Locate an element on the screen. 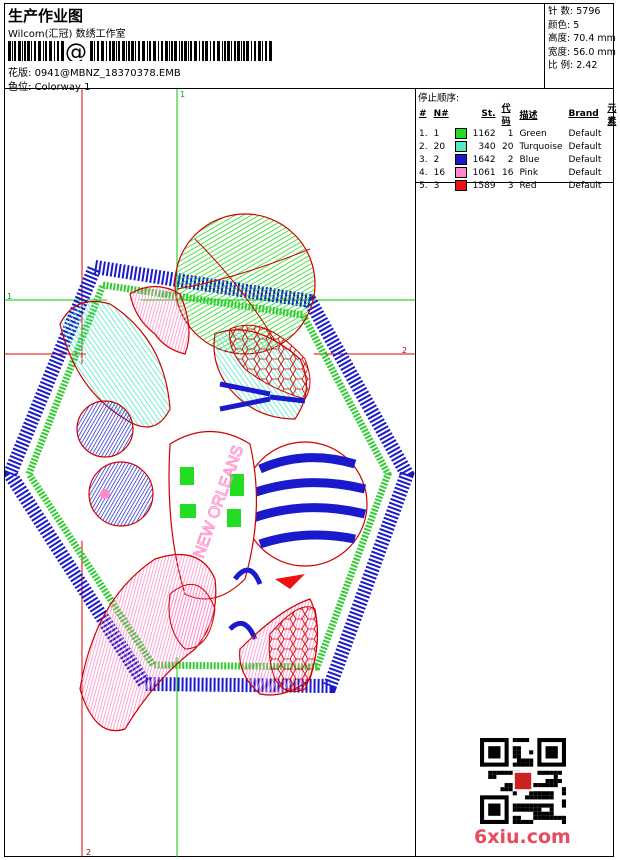 The height and width of the screenshot is (860, 620). qr-code is located at coordinates (523, 781).